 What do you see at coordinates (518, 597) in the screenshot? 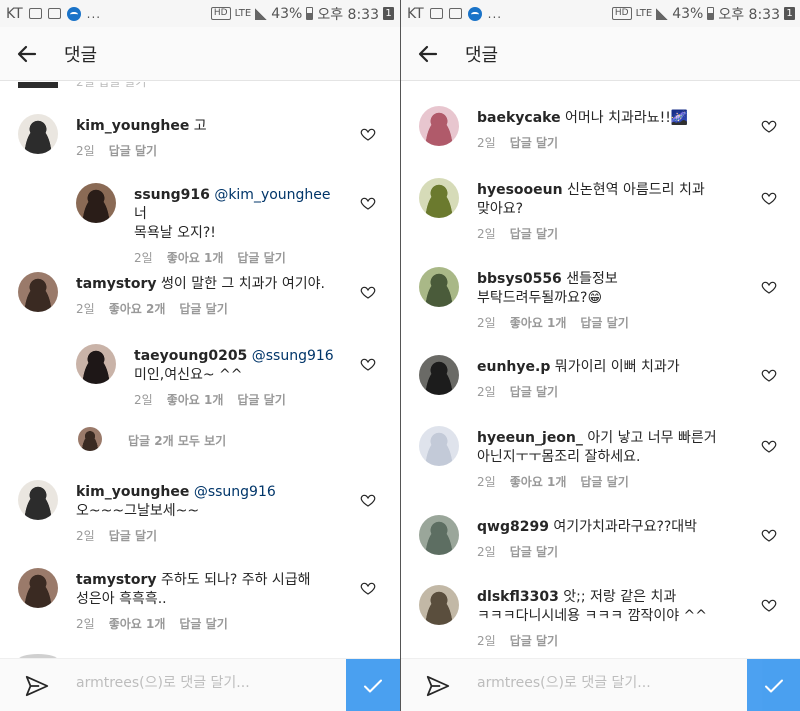
I see `comment-username: dlskfl3303` at bounding box center [518, 597].